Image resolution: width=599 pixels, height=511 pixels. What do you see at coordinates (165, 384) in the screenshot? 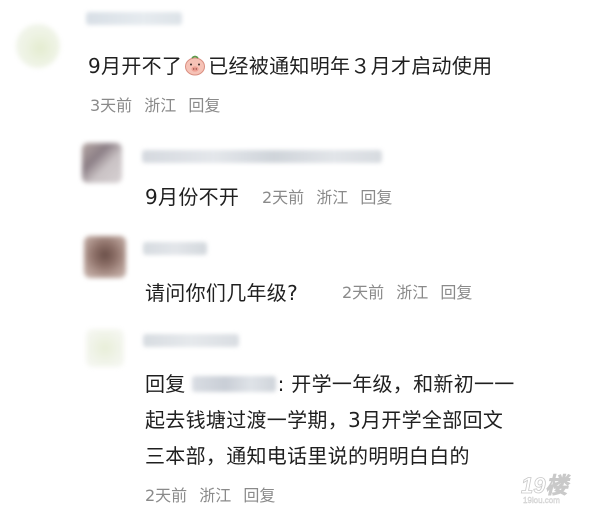
I see `reply-prefix: 回复` at bounding box center [165, 384].